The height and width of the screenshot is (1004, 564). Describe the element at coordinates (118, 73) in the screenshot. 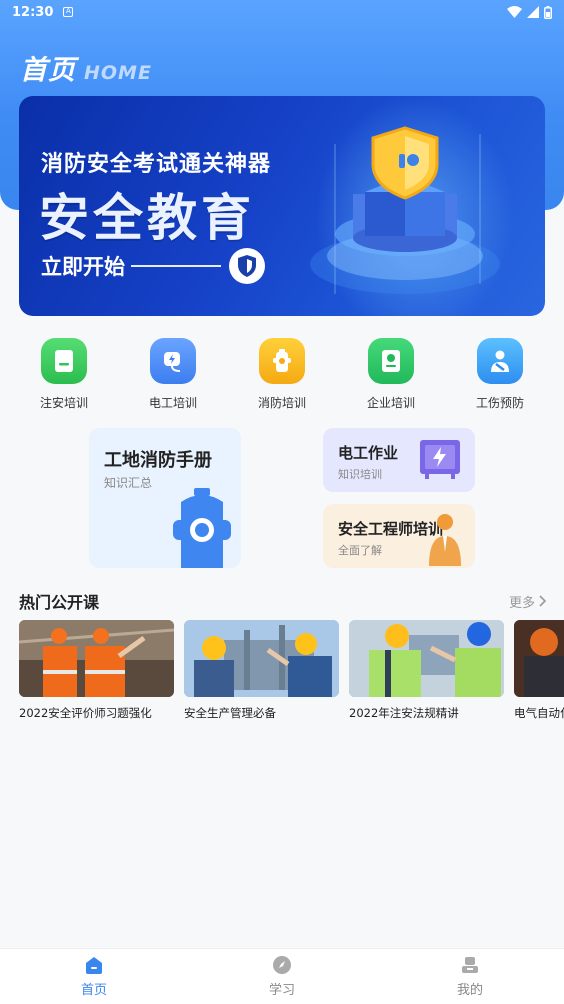

I see `page-title-en: HOME` at that location.